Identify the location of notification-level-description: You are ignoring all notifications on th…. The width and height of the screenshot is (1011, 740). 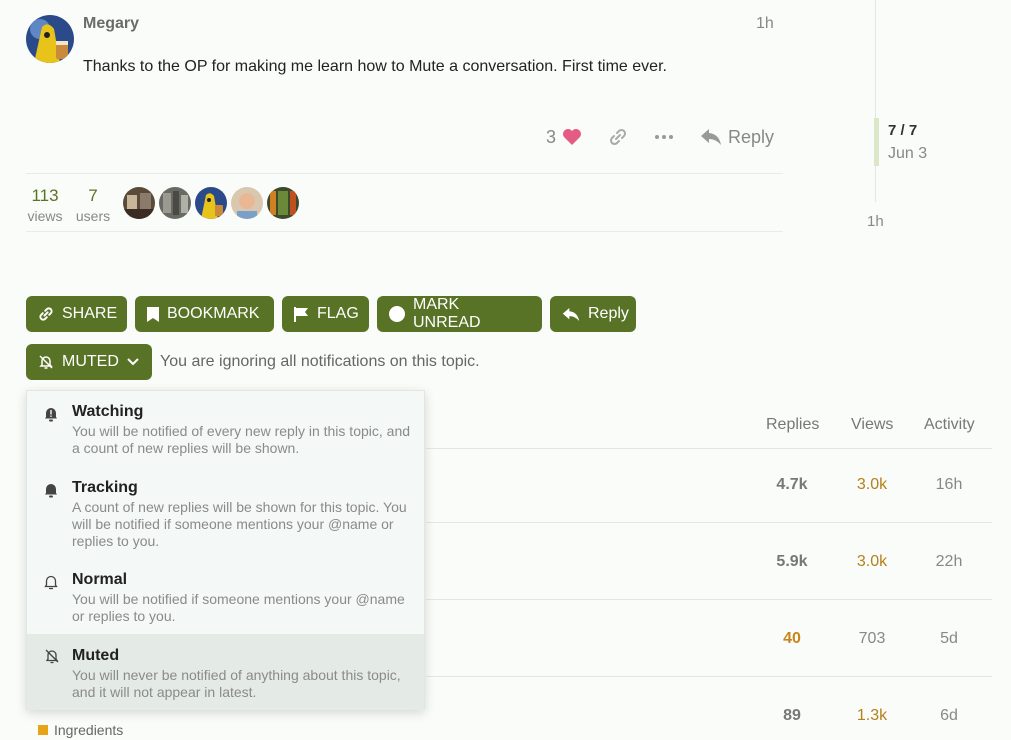
(320, 361).